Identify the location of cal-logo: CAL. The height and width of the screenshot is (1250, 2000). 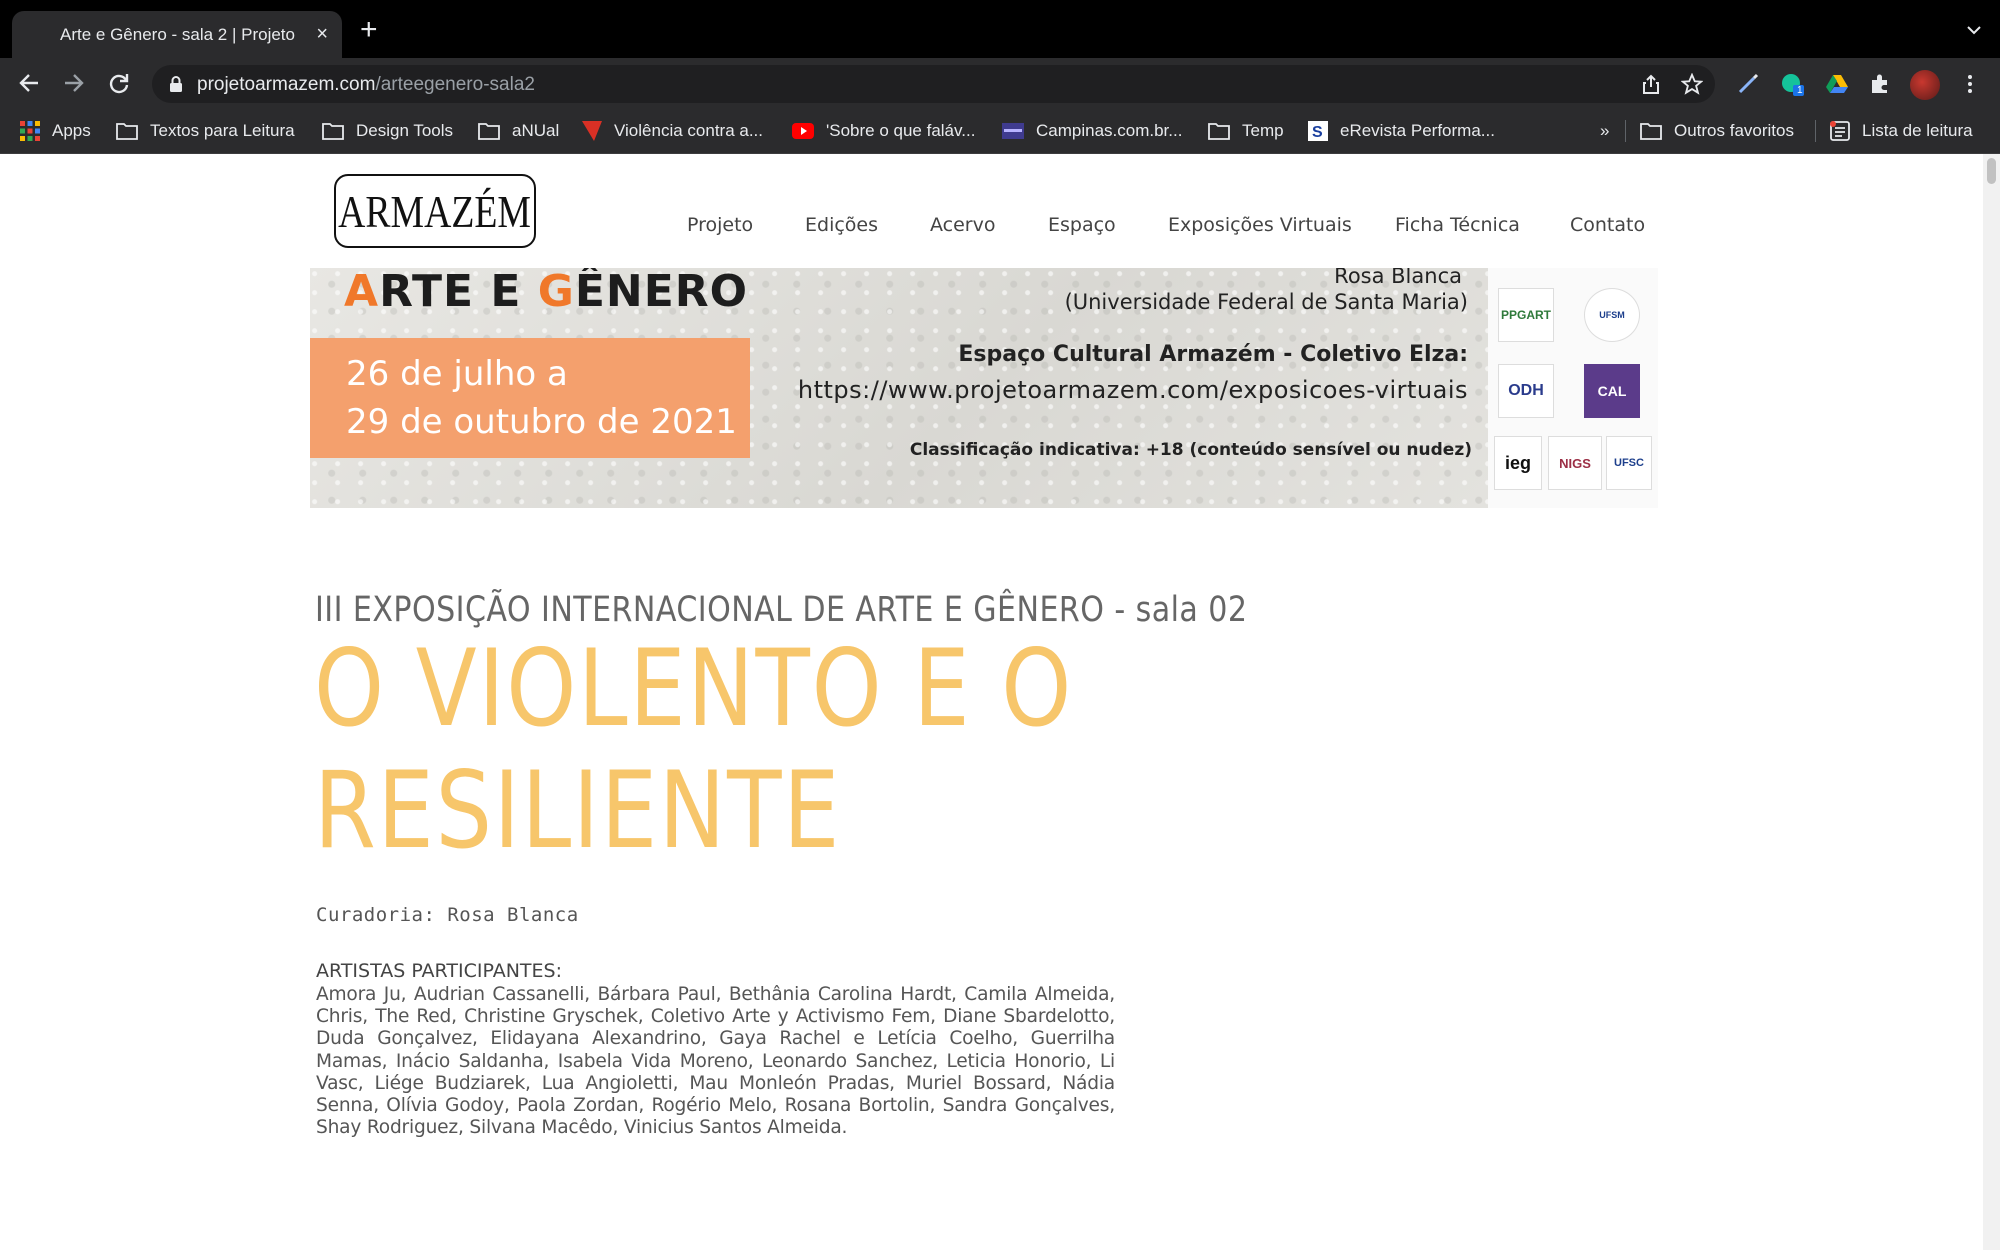
(1612, 391).